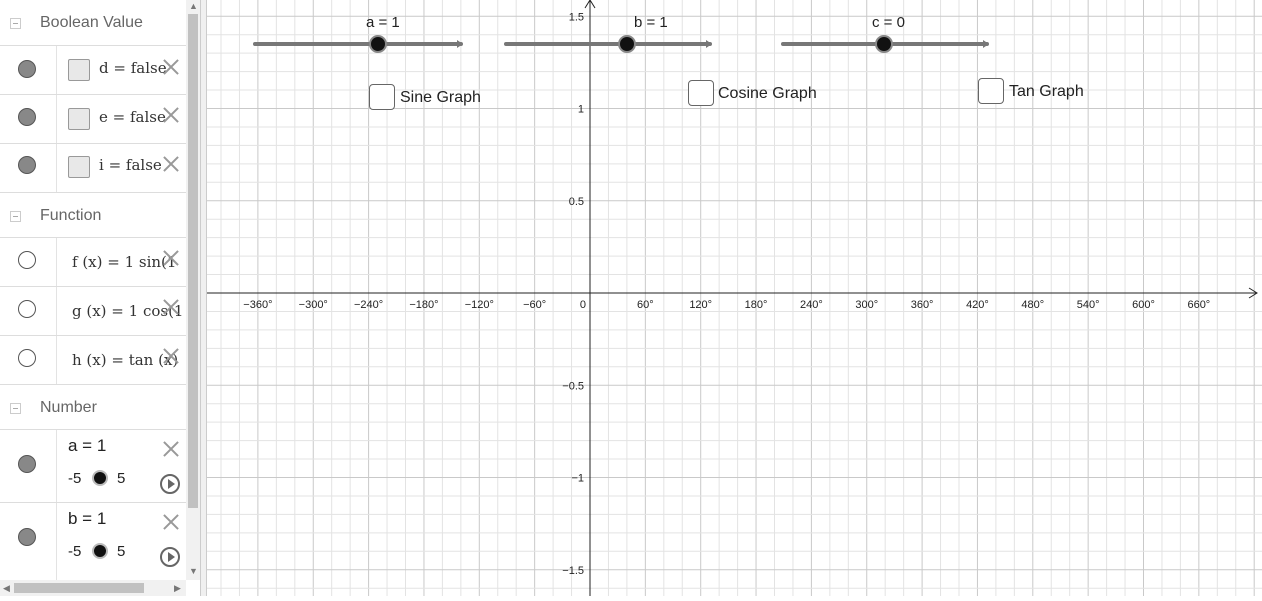 The height and width of the screenshot is (601, 1262). I want to click on horizontal-scrollbar: ◀ ▶, so click(93, 588).